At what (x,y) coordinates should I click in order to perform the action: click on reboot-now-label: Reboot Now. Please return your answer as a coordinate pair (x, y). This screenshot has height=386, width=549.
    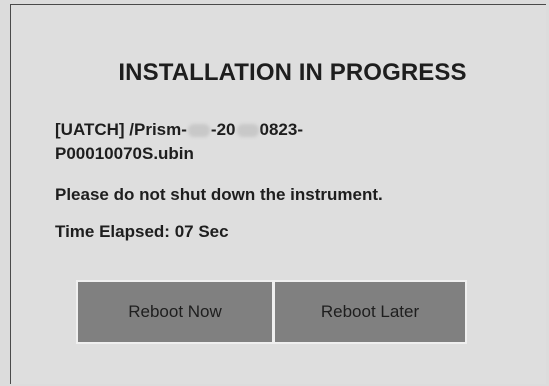
    Looking at the image, I should click on (175, 311).